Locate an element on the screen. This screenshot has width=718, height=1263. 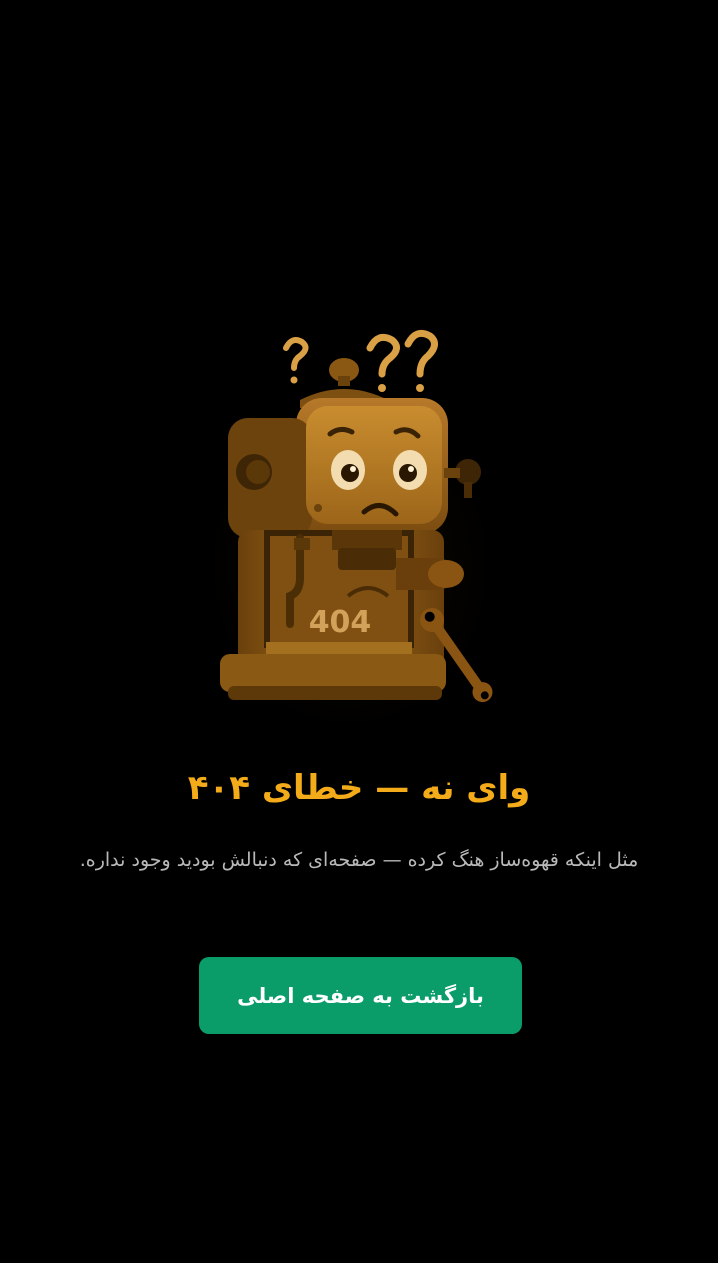
question-mark-icon is located at coordinates (296, 354).